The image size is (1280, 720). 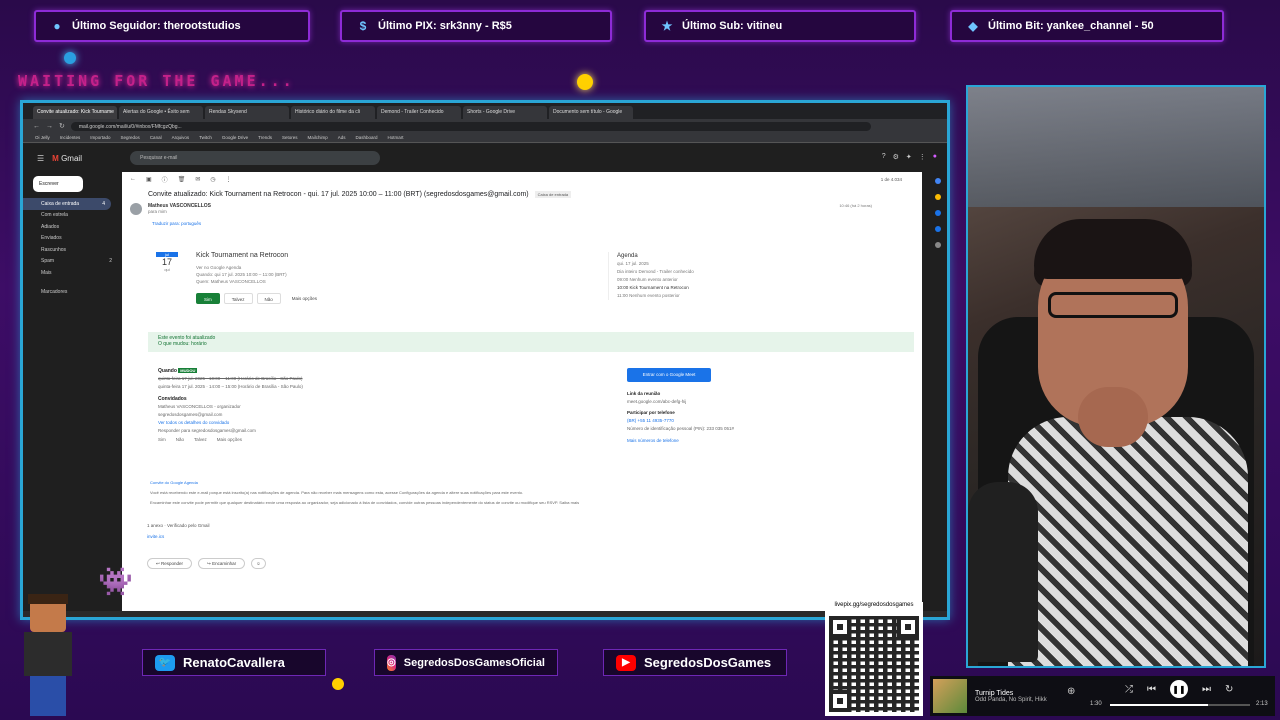 I want to click on bookmark: Importado, so click(x=100, y=137).